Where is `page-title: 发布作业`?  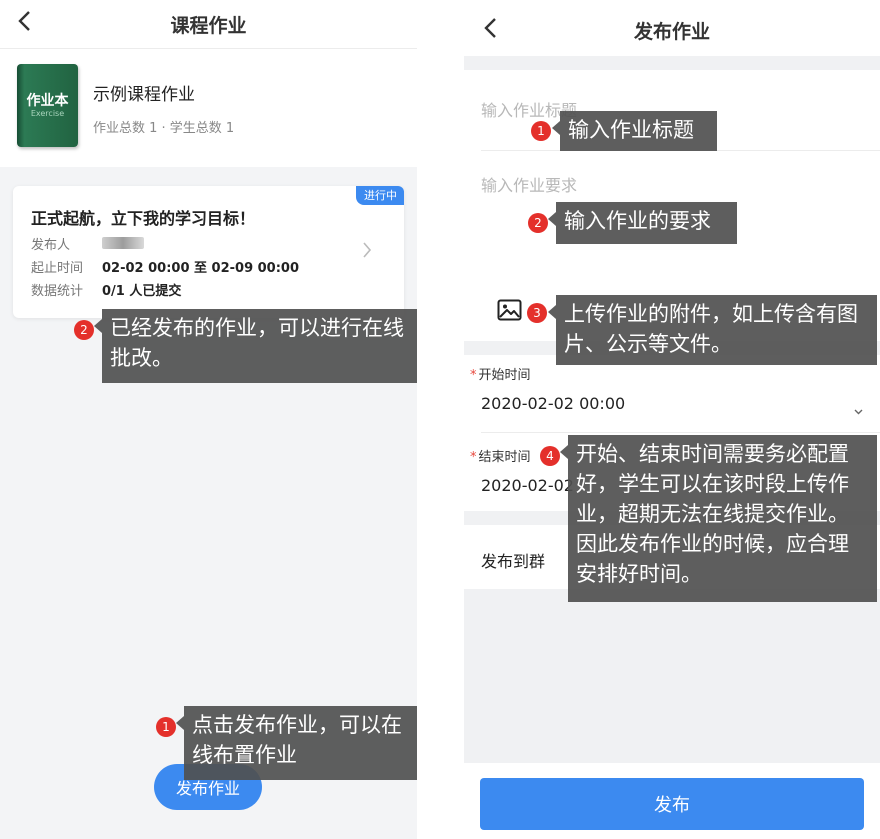 page-title: 发布作业 is located at coordinates (671, 32).